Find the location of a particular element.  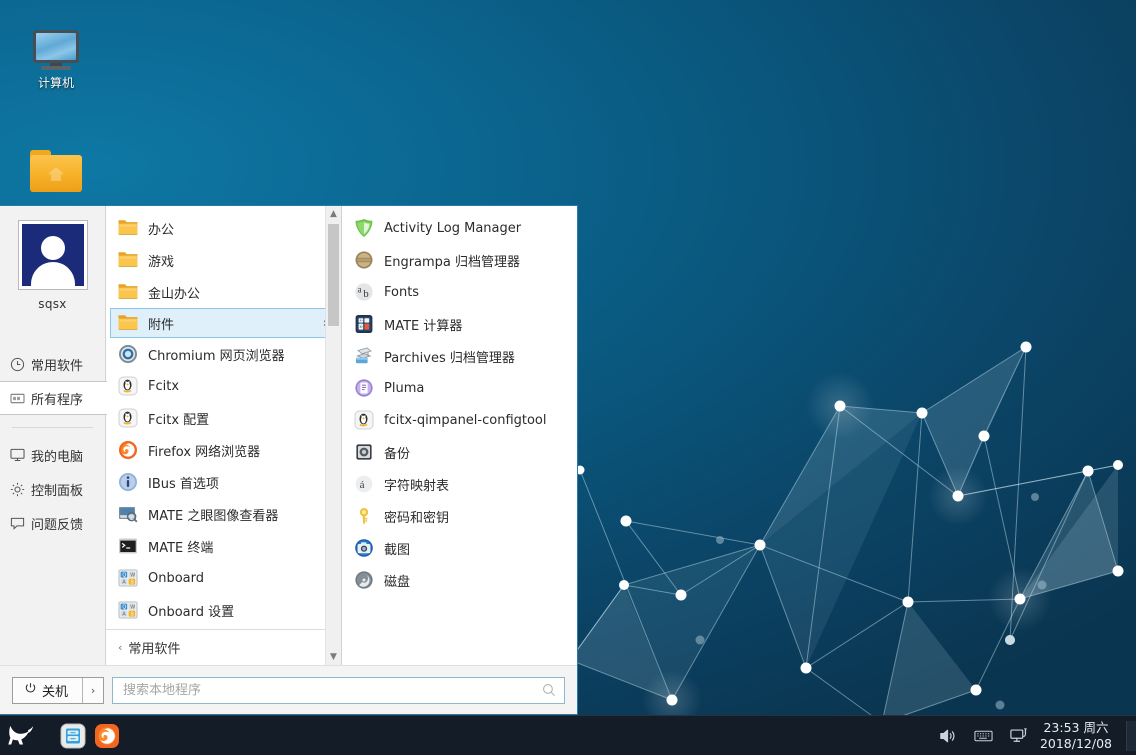

submenu-item: a b Fonts is located at coordinates (459, 292).